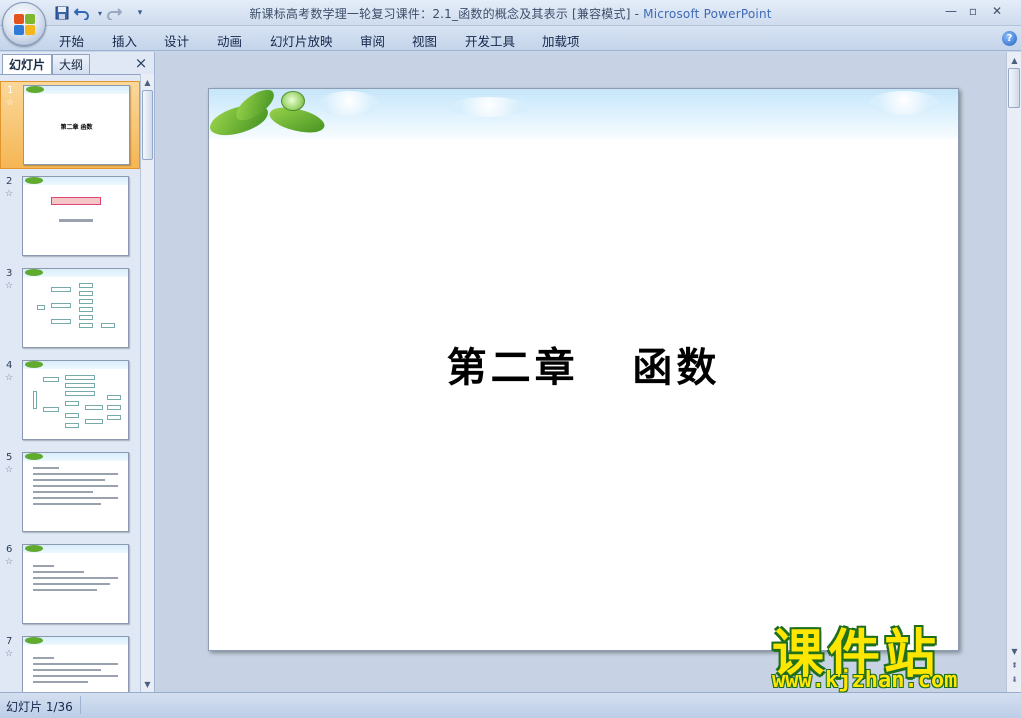 This screenshot has width=1021, height=718. I want to click on tab-slide-show: 幻灯片放映, so click(301, 40).